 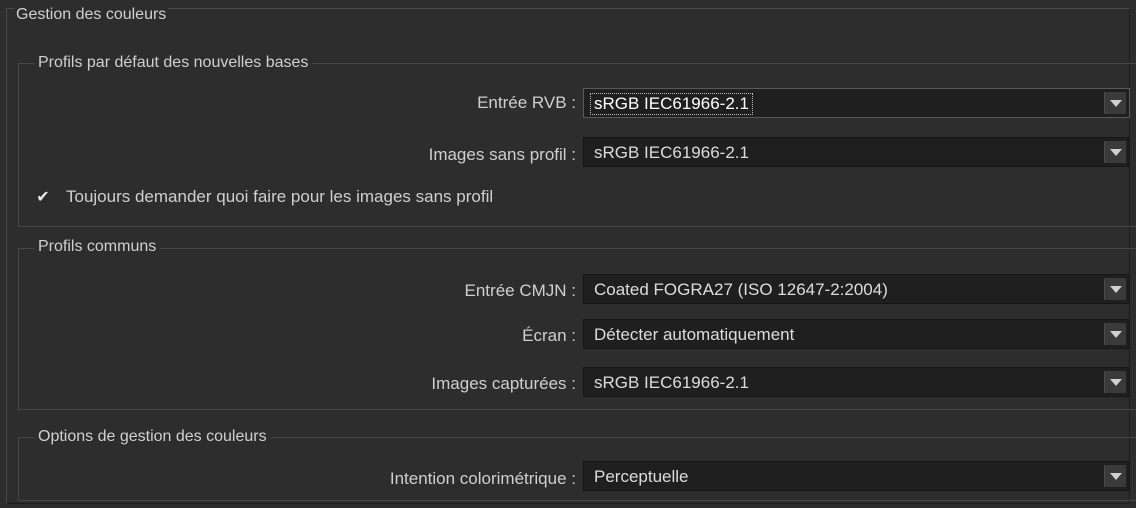 I want to click on captured-images-label: Images capturées :, so click(x=503, y=383).